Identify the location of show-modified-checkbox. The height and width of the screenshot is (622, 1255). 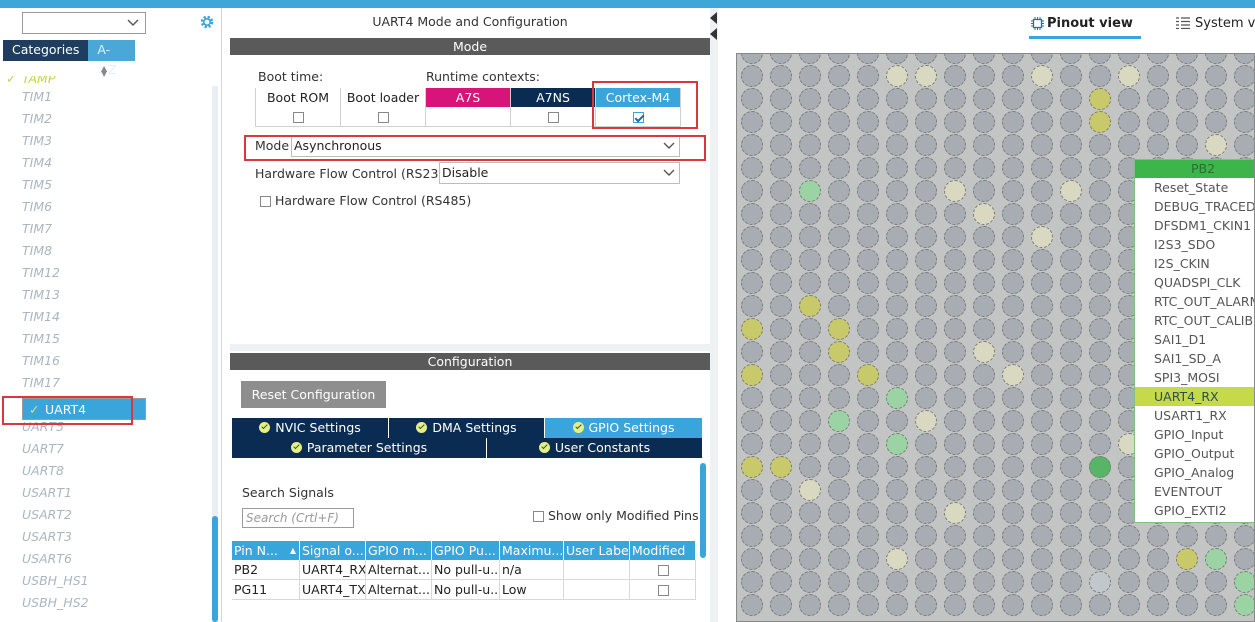
(538, 516).